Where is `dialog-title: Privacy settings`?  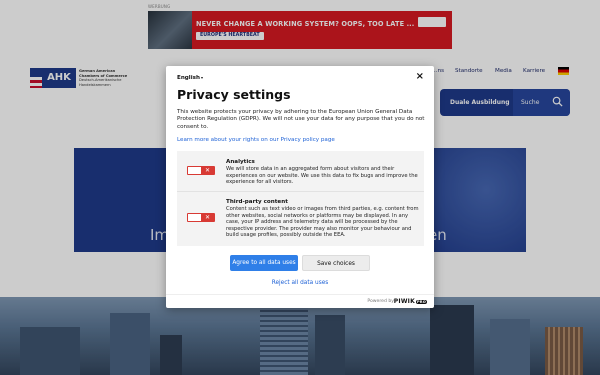 dialog-title: Privacy settings is located at coordinates (234, 94).